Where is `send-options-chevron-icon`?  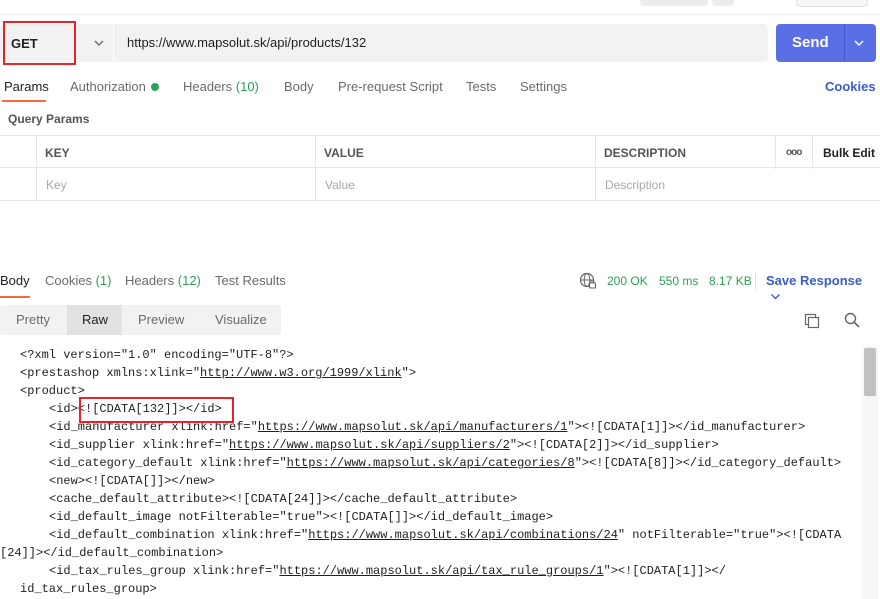 send-options-chevron-icon is located at coordinates (859, 43).